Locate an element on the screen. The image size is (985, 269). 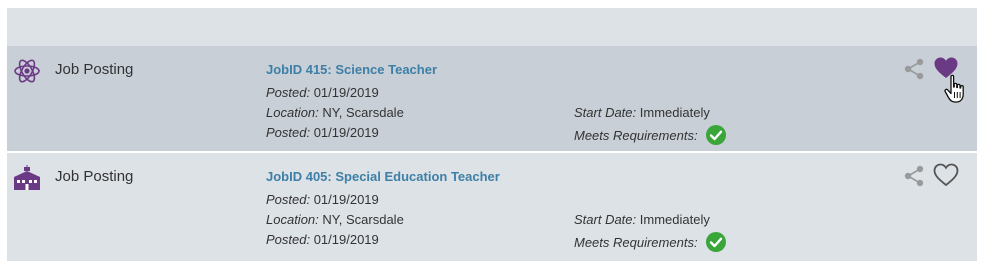
heart-outline-icon is located at coordinates (946, 175).